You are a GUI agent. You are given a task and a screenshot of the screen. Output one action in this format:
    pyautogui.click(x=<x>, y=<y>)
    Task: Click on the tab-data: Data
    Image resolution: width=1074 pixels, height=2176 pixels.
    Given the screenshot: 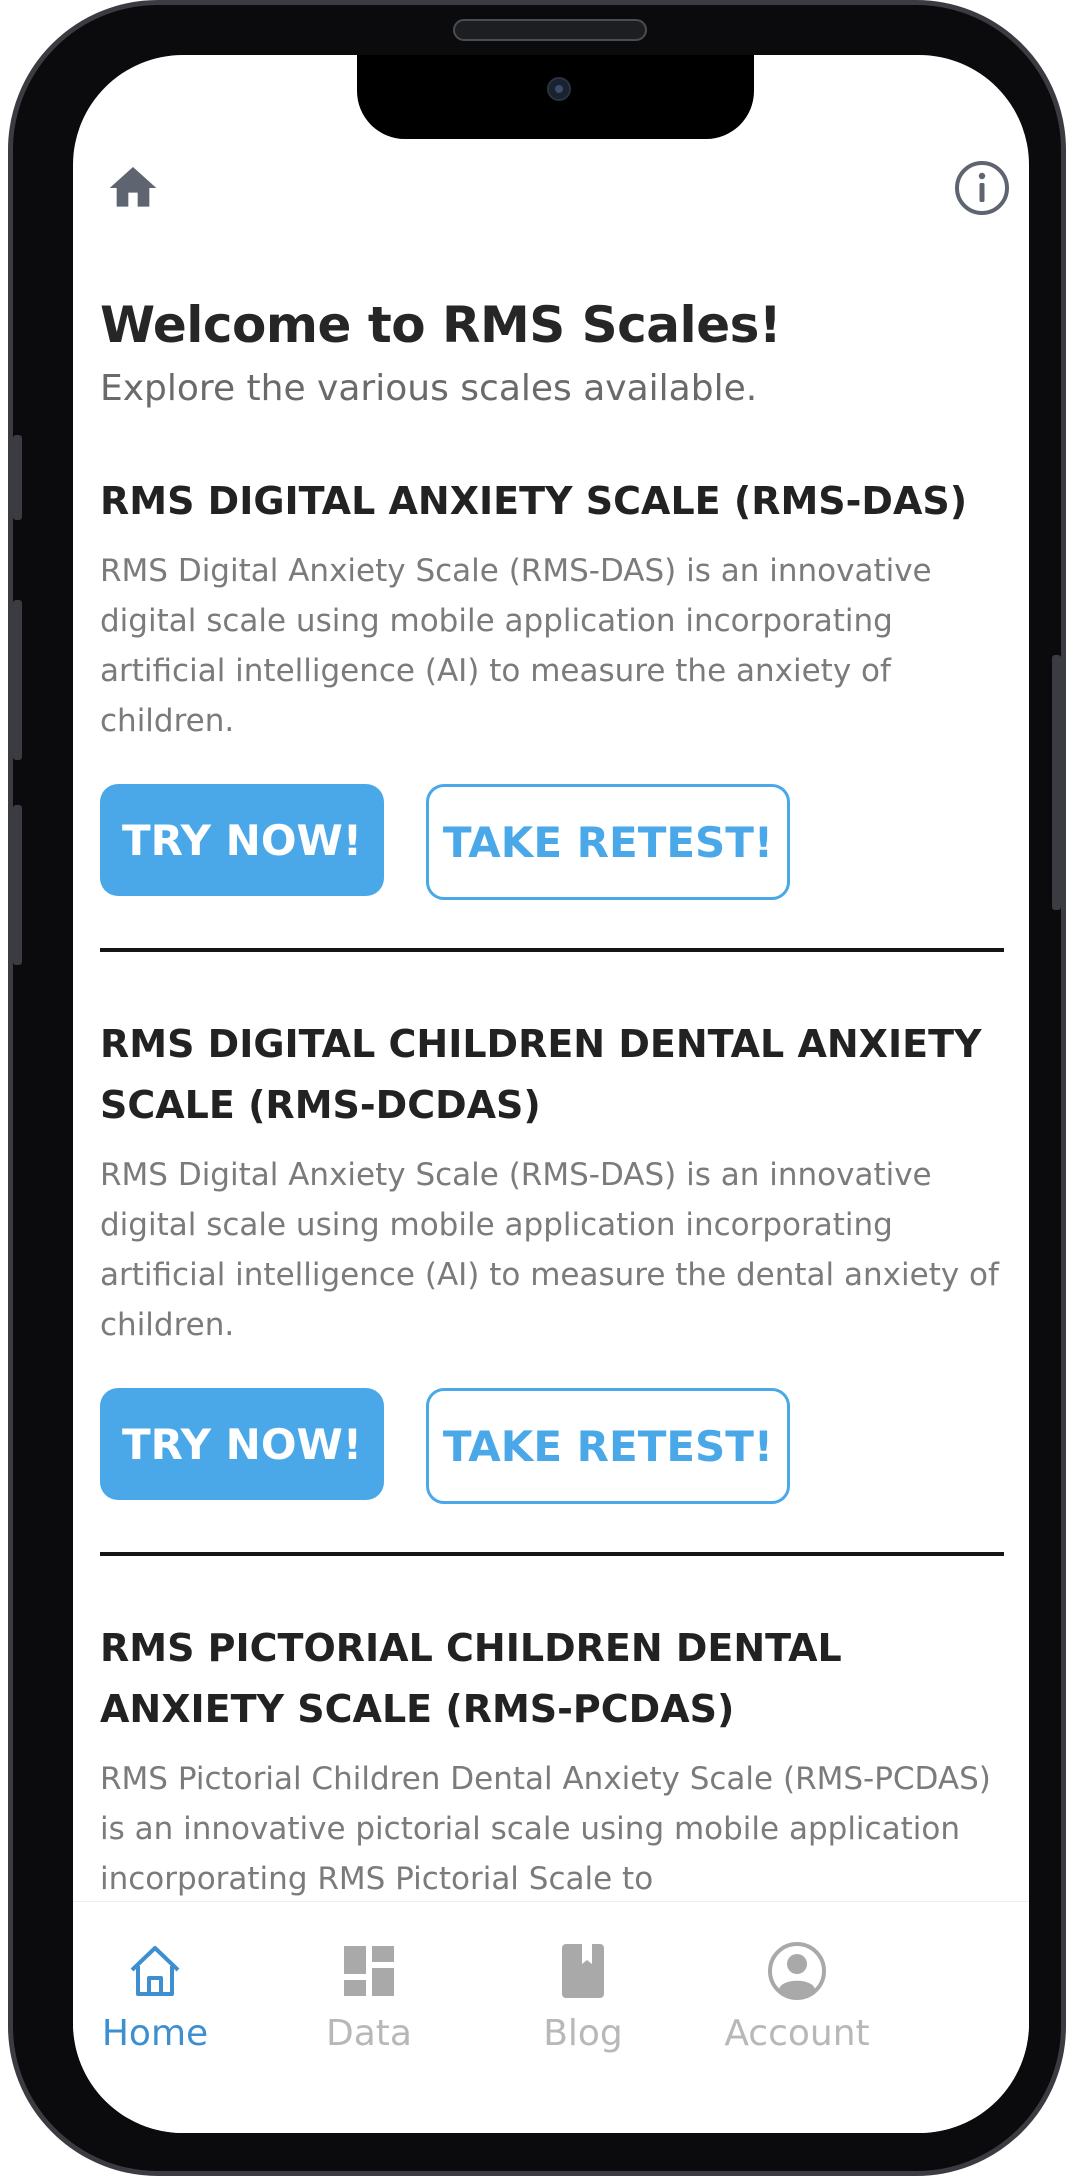 What is the action you would take?
    pyautogui.click(x=369, y=2010)
    